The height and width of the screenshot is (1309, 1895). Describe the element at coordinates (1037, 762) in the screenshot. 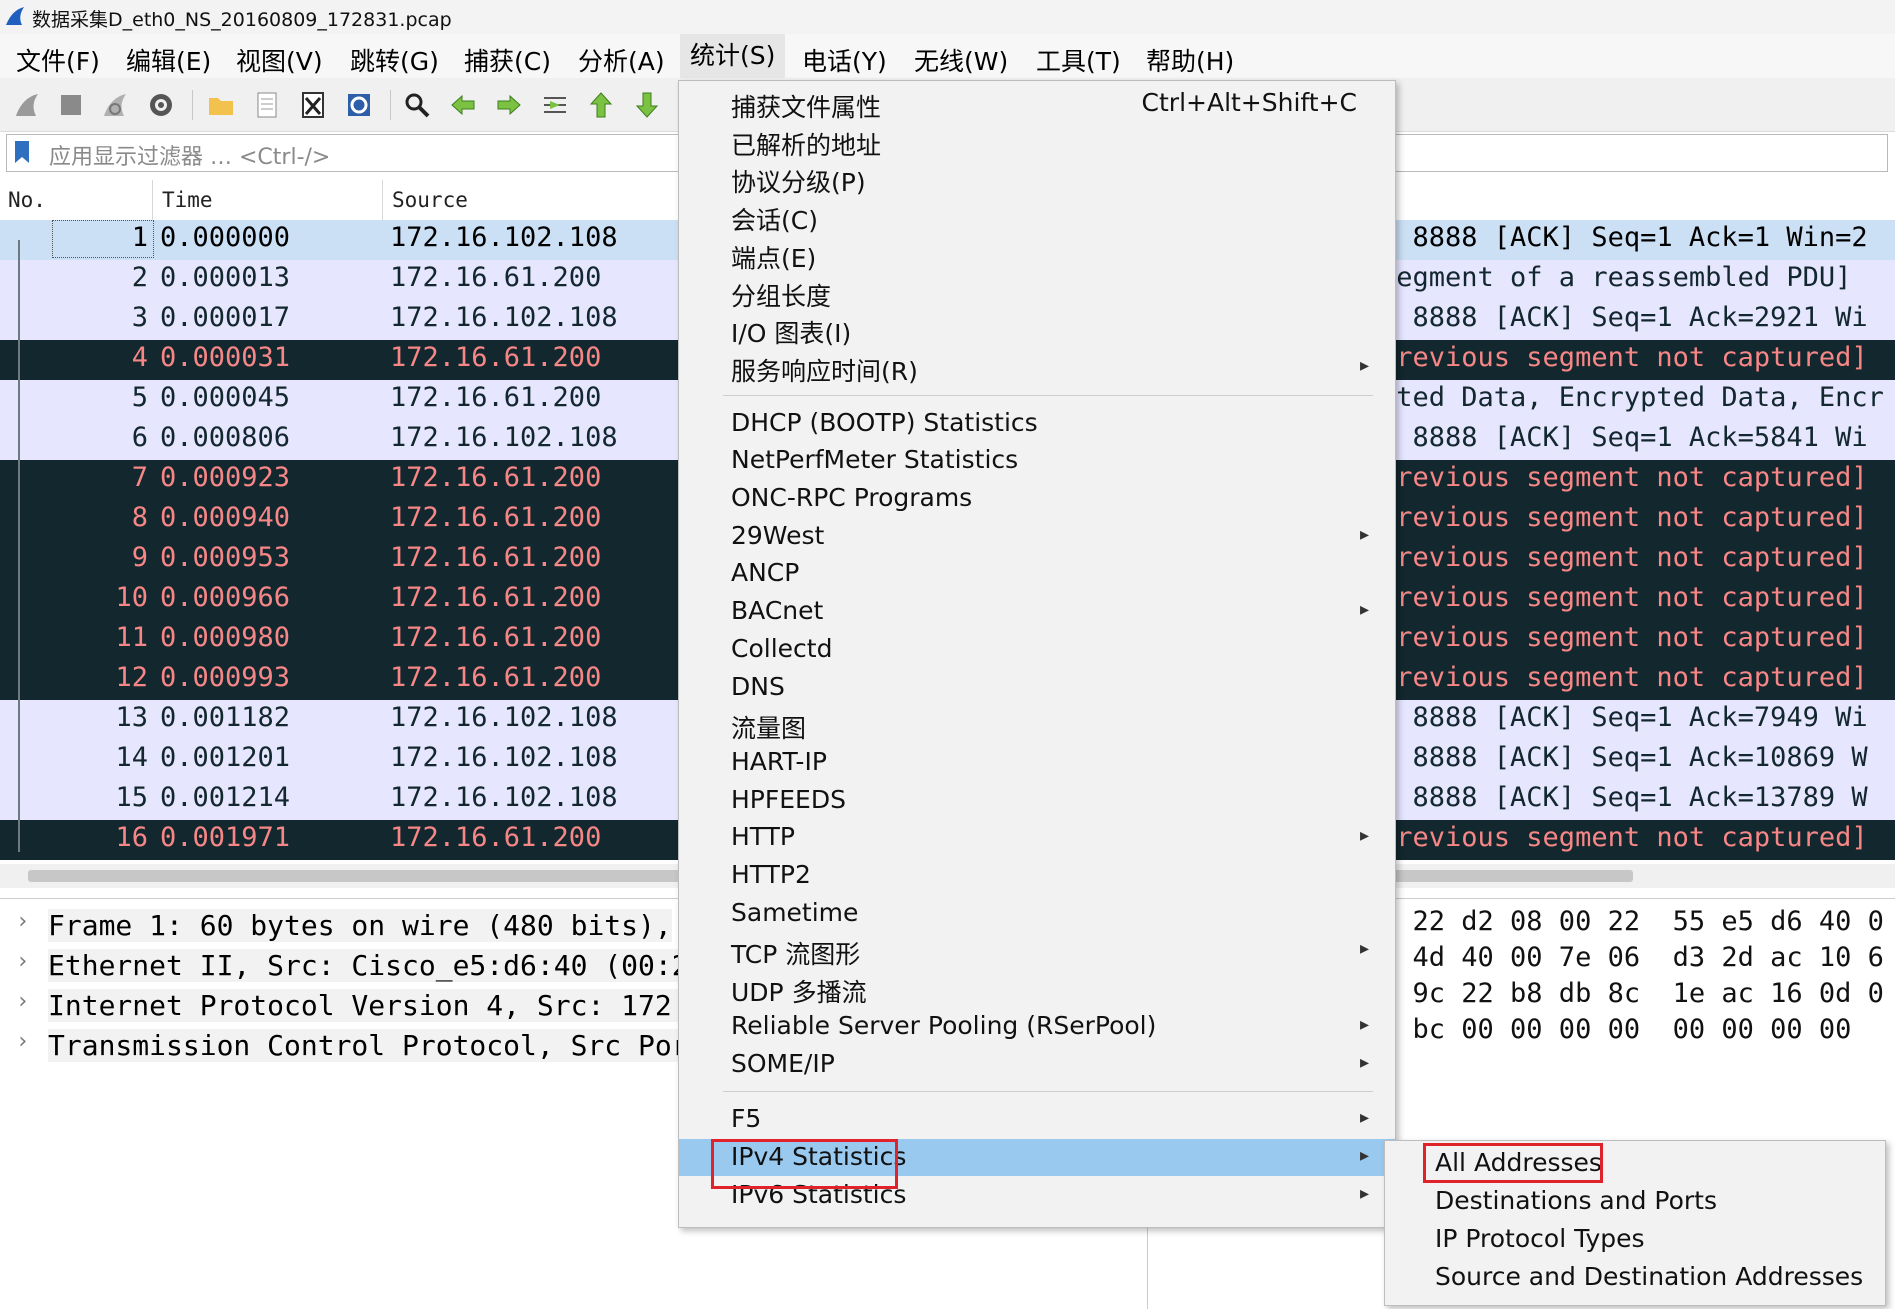

I see `stats-menu-item: HART-IP` at that location.